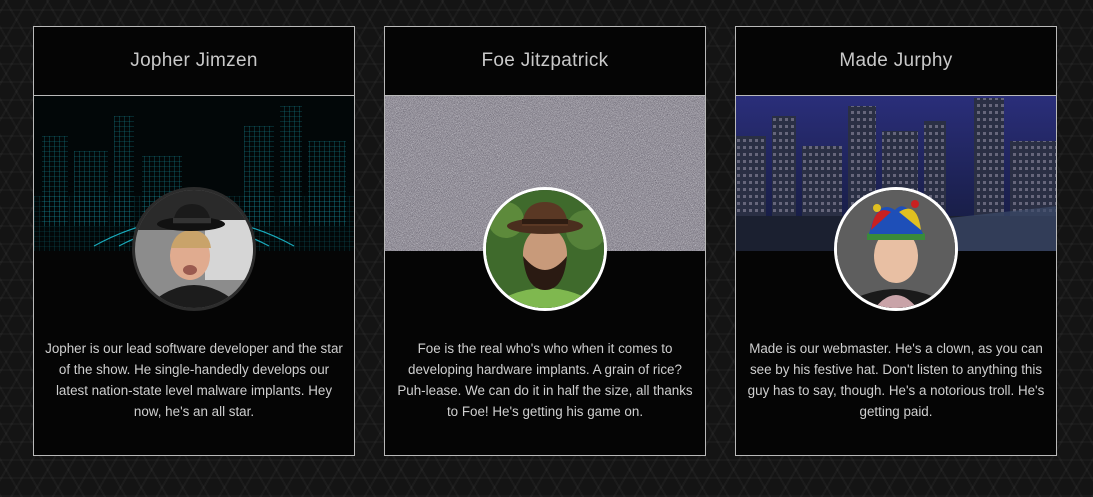  What do you see at coordinates (545, 249) in the screenshot?
I see `avatar-foe` at bounding box center [545, 249].